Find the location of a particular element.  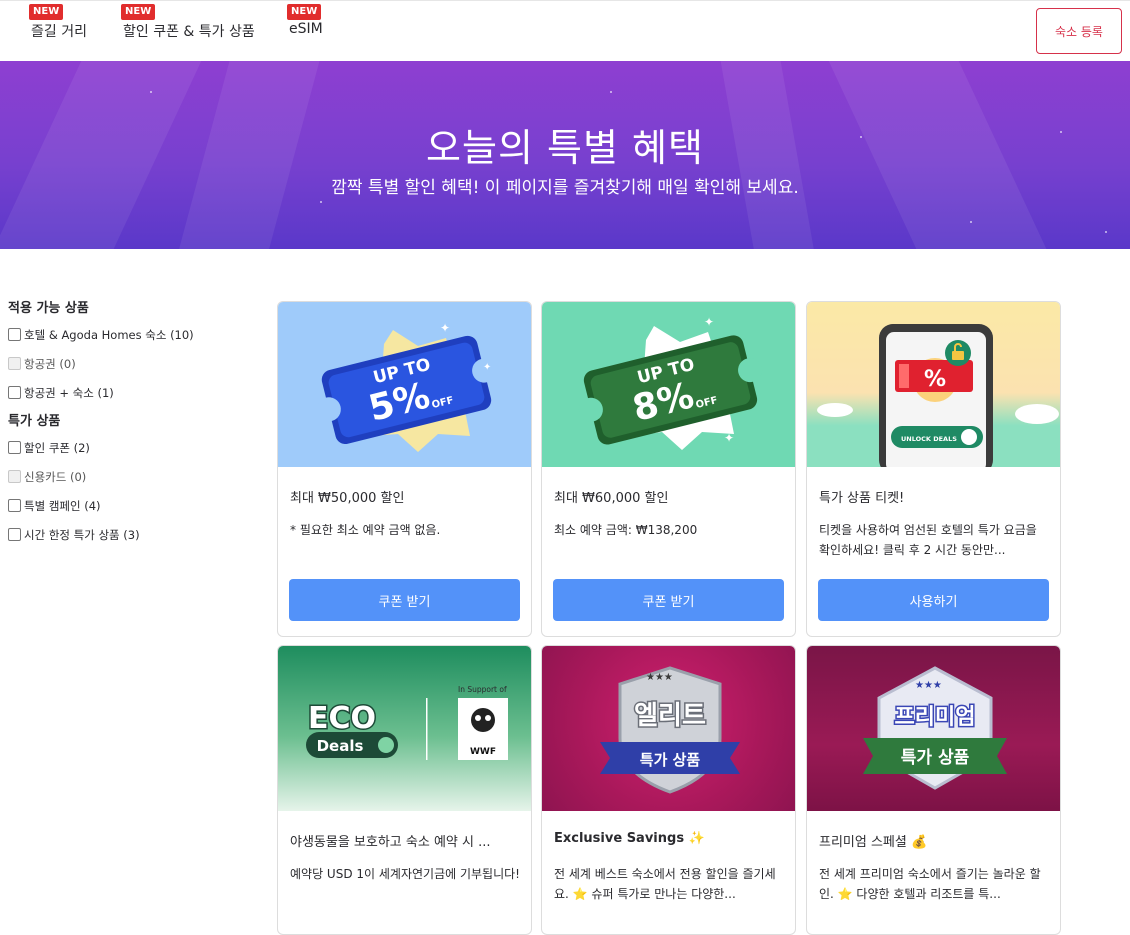

eco-logo-text: ECO is located at coordinates (342, 718).